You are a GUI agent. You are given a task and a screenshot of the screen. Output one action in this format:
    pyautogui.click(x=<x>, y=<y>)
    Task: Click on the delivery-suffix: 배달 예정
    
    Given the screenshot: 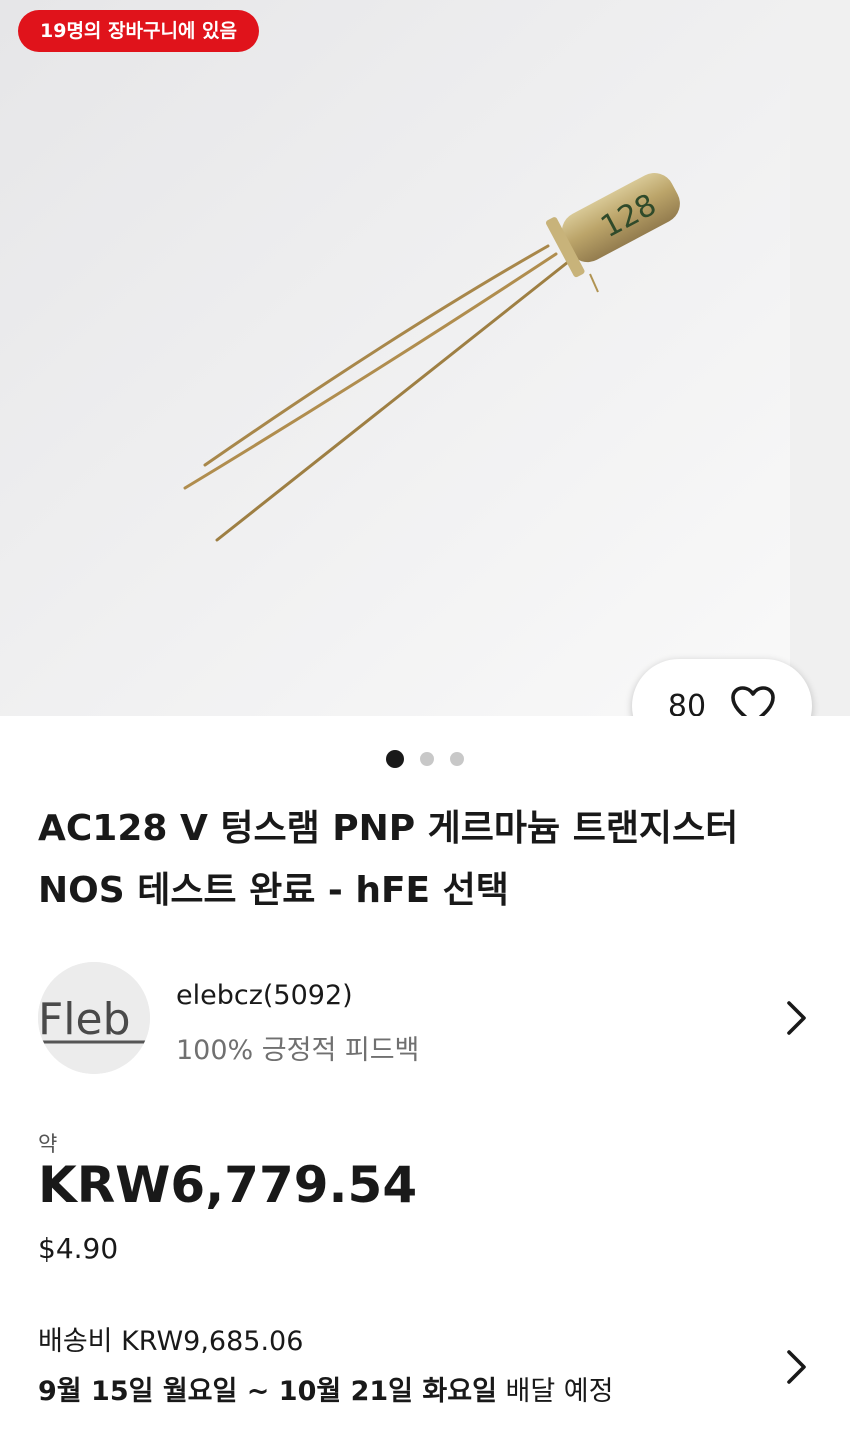 What is the action you would take?
    pyautogui.click(x=559, y=1391)
    